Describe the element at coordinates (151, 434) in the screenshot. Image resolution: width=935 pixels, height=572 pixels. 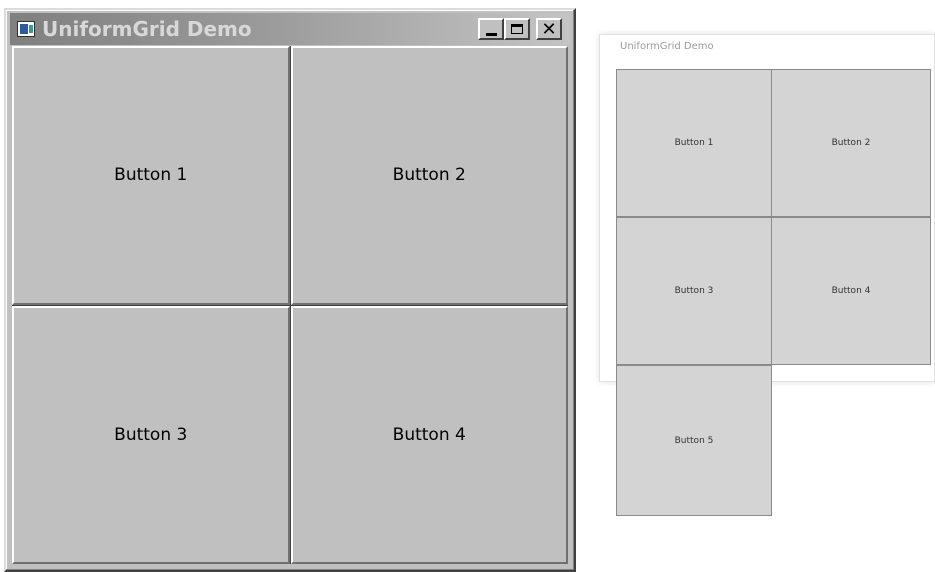
I see `grid-button-3: Button 3` at that location.